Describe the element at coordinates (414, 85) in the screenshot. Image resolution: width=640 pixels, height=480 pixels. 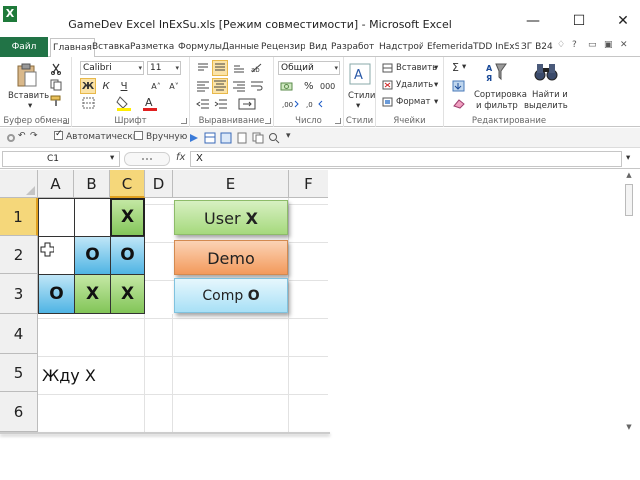
I see `delete-cells-button: Удалить` at that location.